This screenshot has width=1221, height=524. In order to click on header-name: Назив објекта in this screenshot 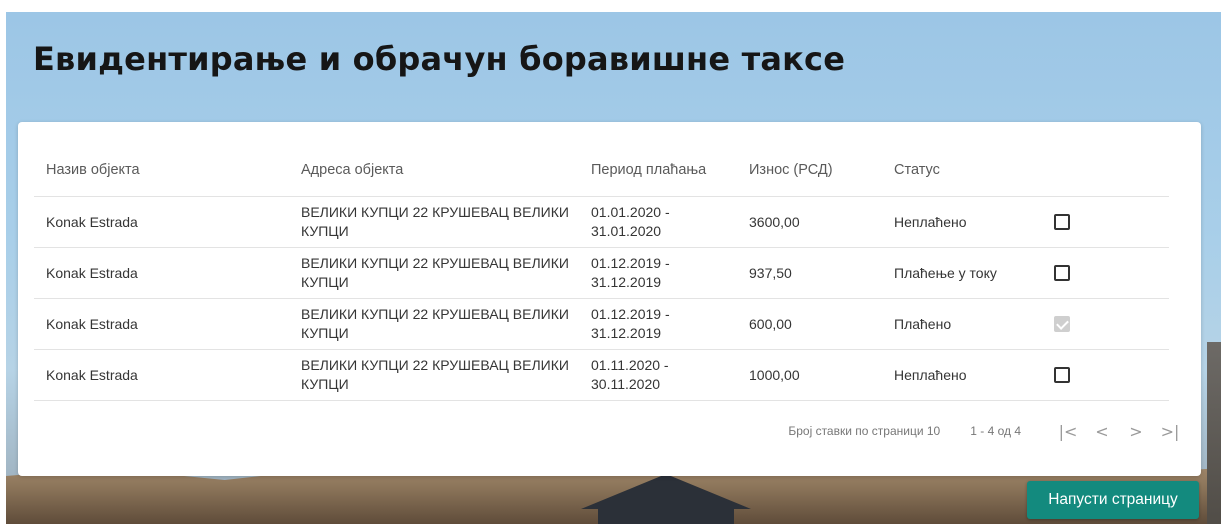, I will do `click(93, 169)`.